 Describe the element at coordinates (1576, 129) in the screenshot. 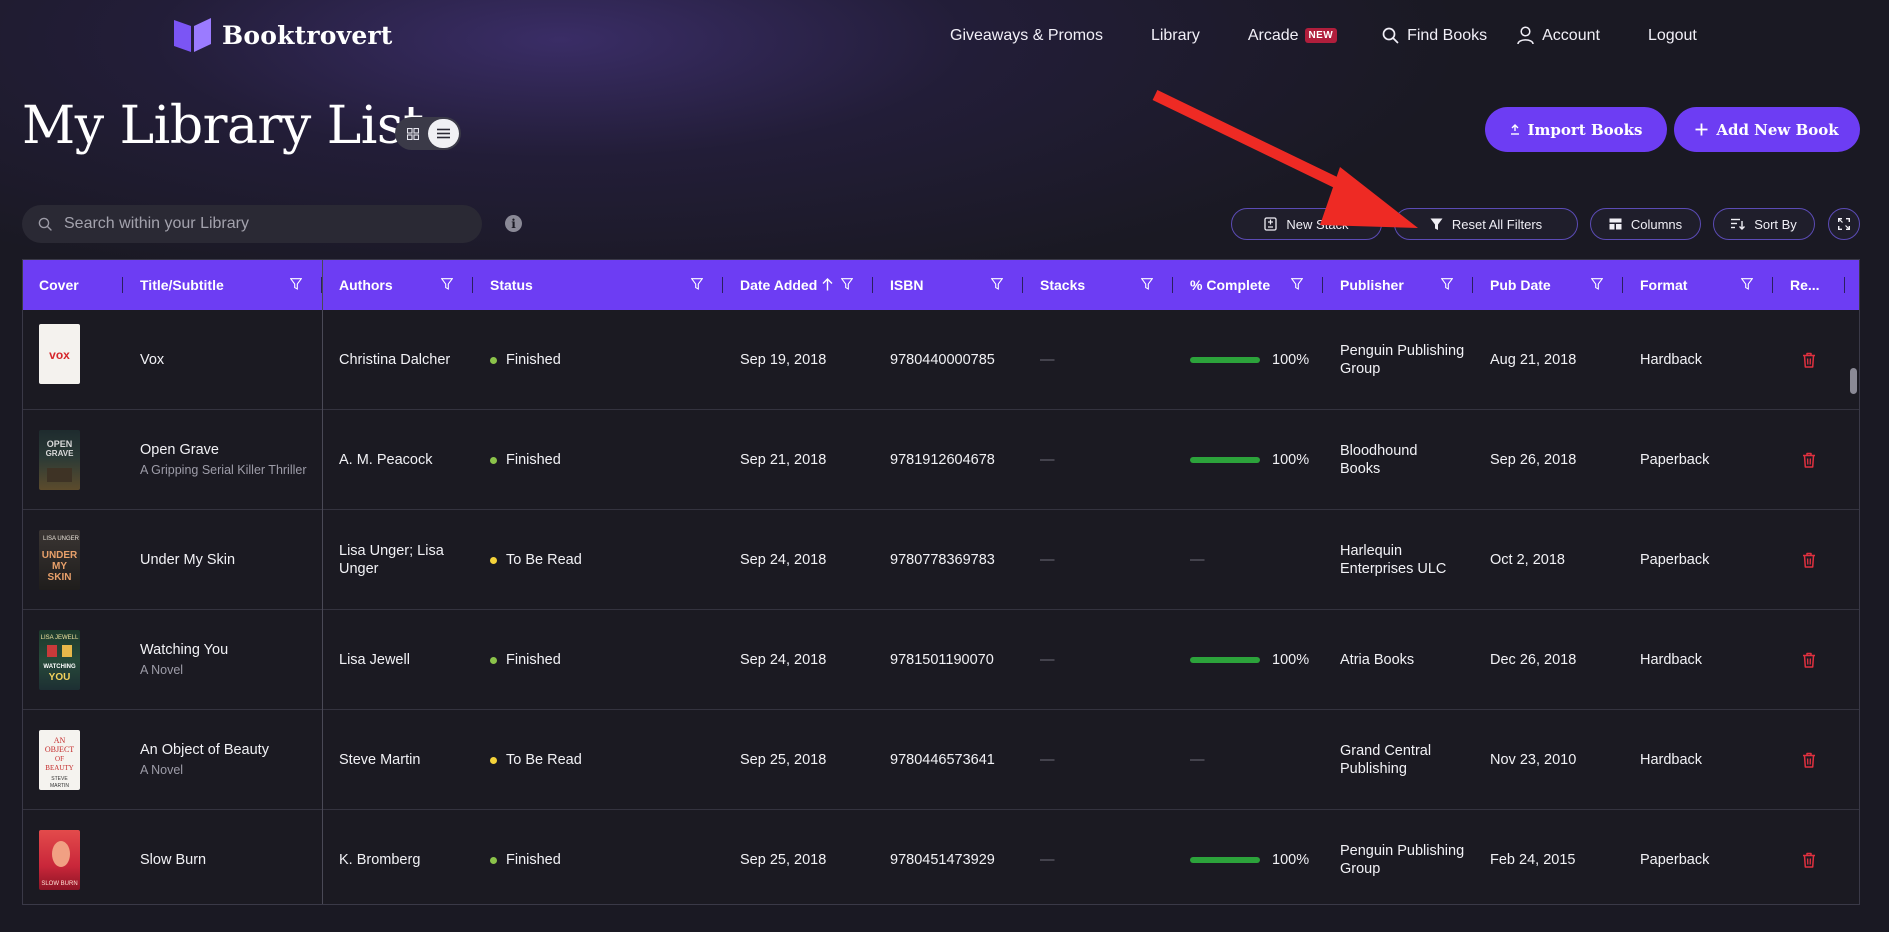

I see `import-books-button: Import Books` at that location.